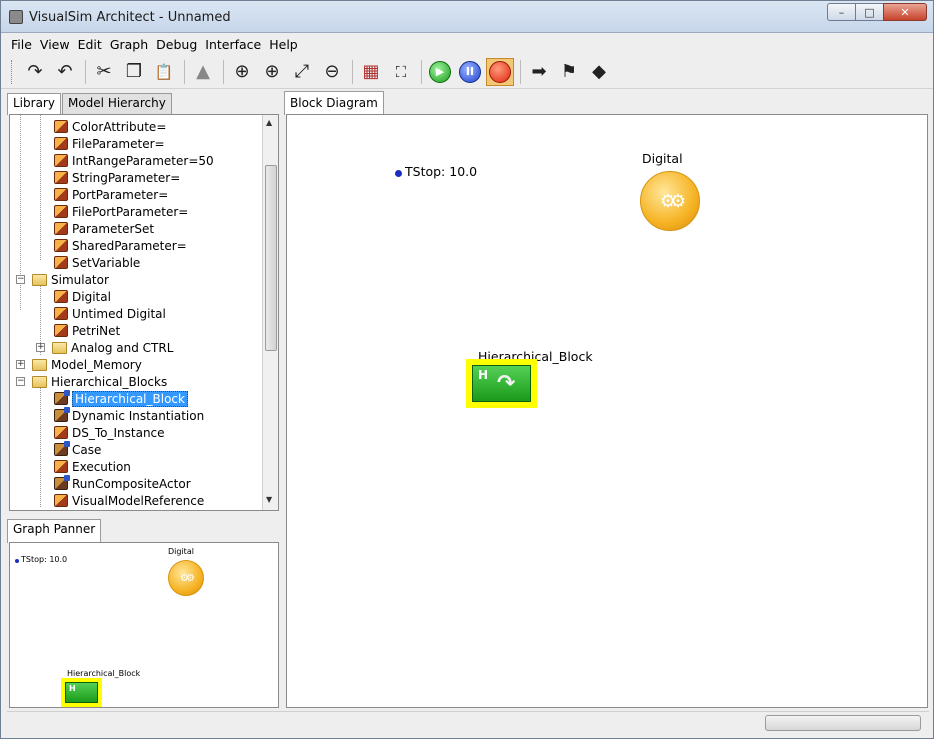 The height and width of the screenshot is (739, 934). I want to click on tree-item: IntRangeParameter=50, so click(134, 160).